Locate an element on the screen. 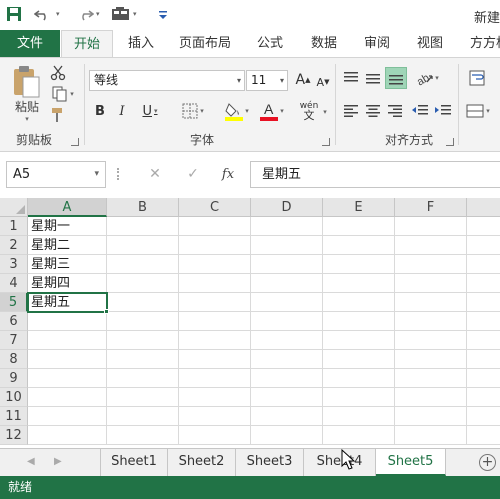  grow-font-icon: A ▲ is located at coordinates (303, 80).